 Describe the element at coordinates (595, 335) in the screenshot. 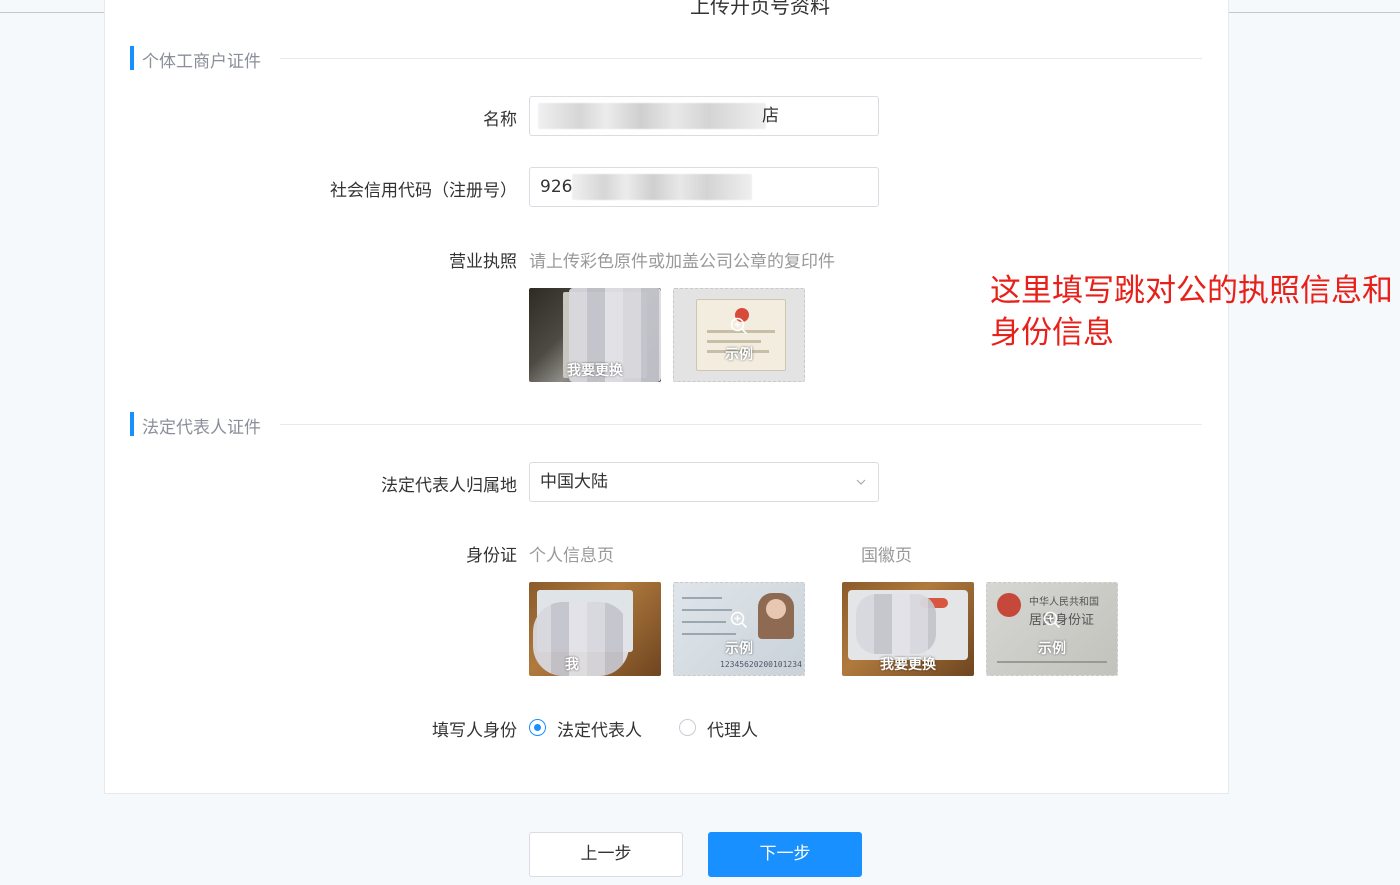

I see `license-uploaded-image: 我要更换` at that location.